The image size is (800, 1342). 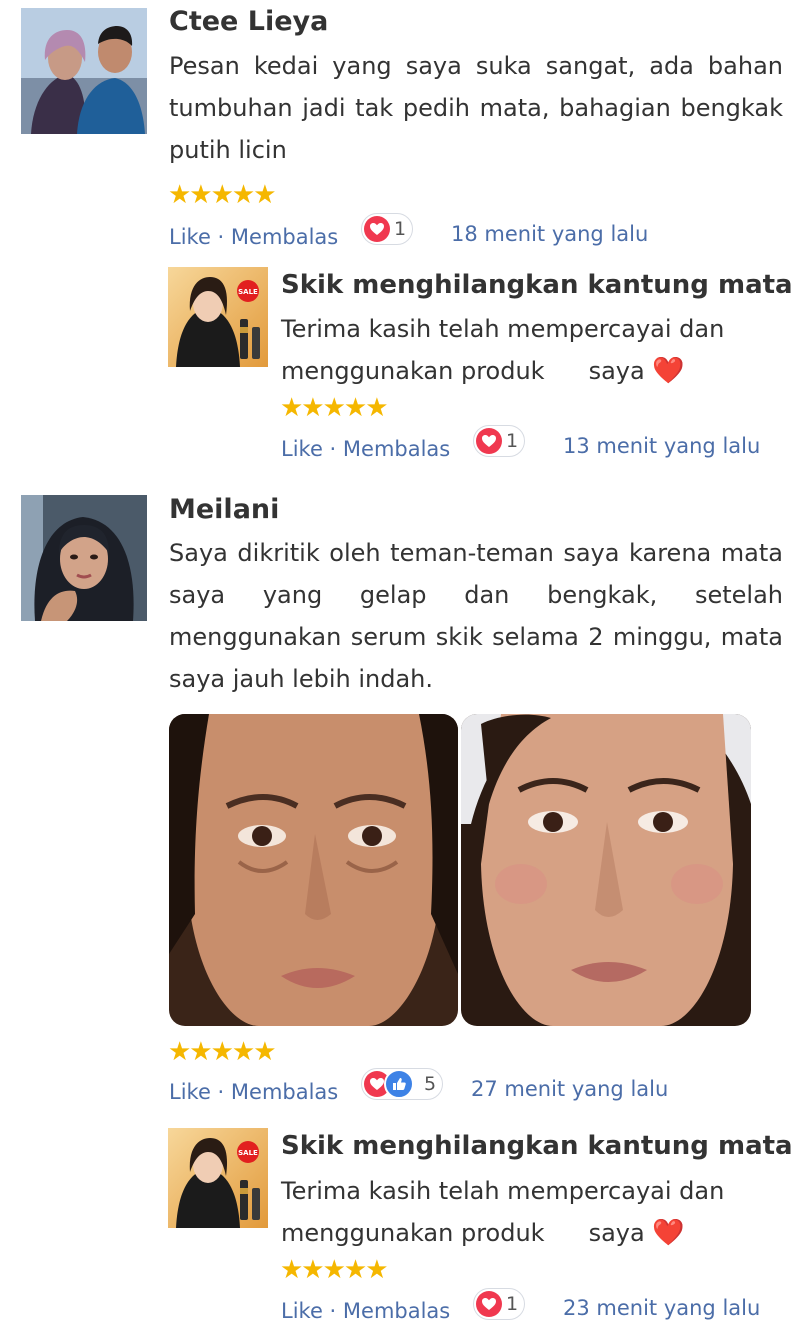 I want to click on commenter-name: Meilani, so click(x=224, y=509).